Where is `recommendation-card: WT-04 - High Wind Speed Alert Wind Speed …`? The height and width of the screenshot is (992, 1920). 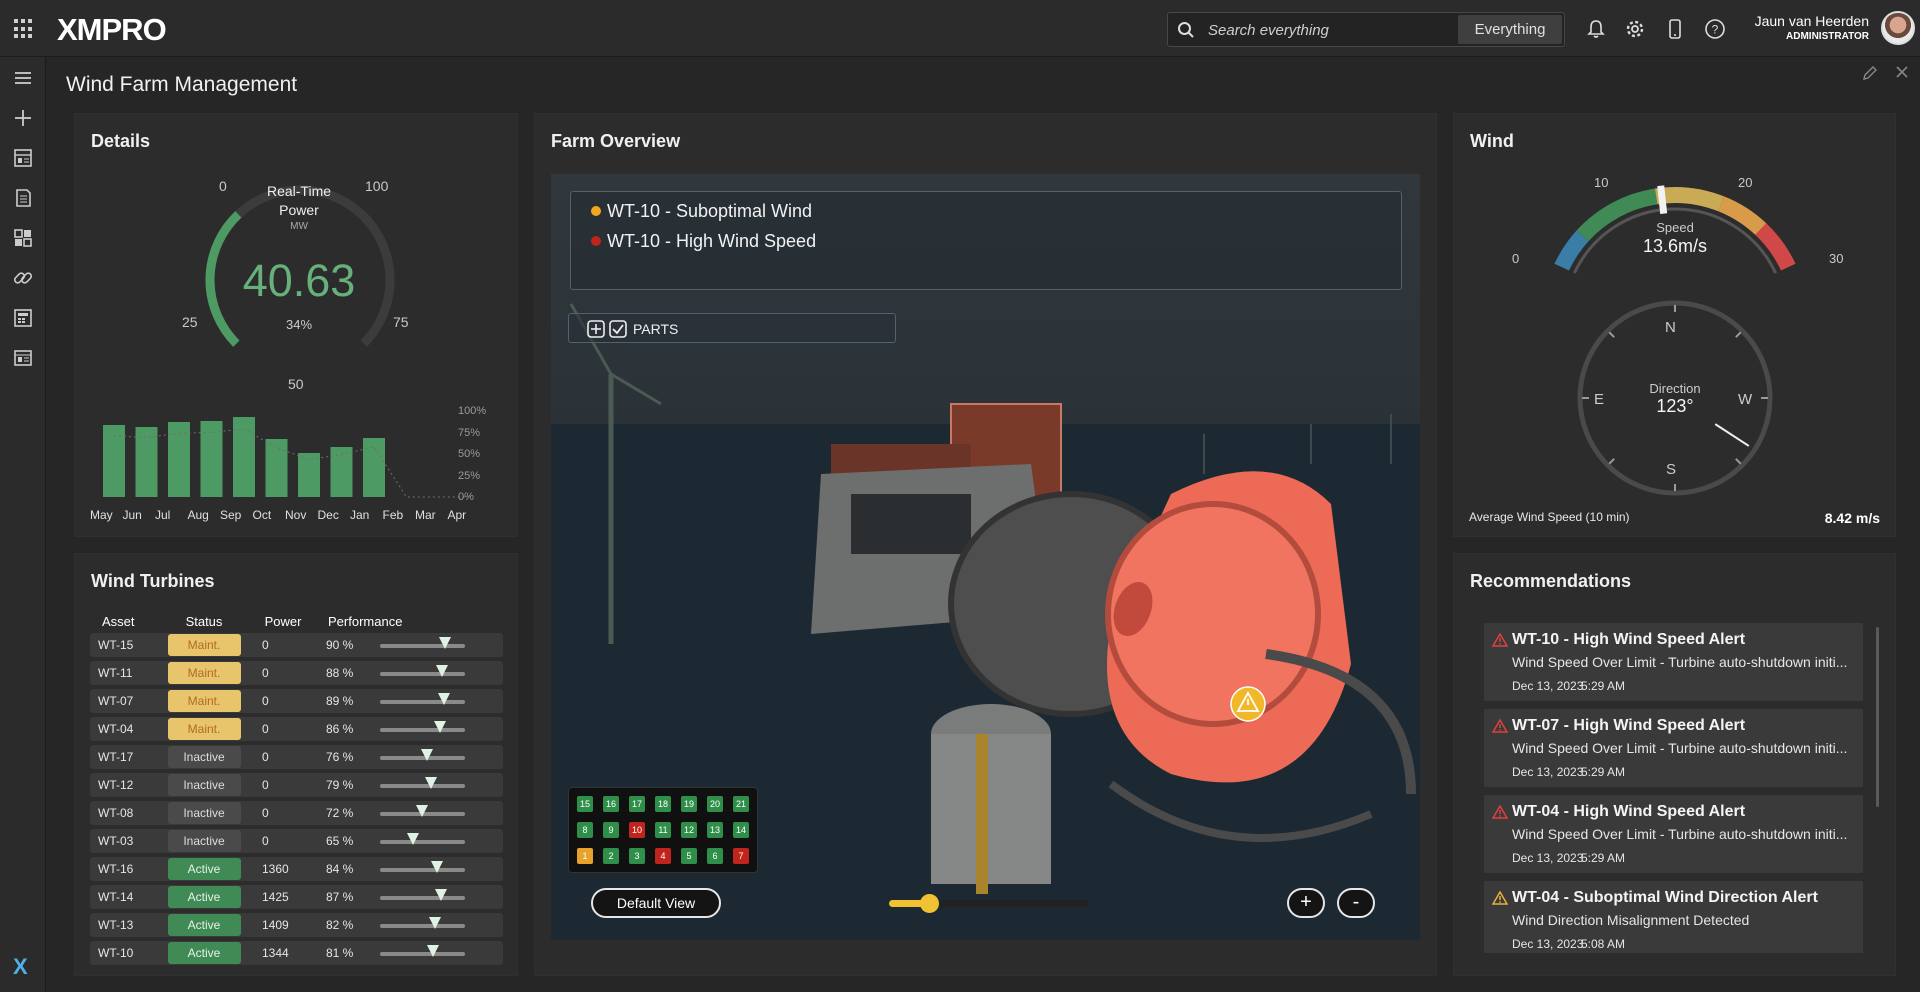 recommendation-card: WT-04 - High Wind Speed Alert Wind Speed … is located at coordinates (1673, 834).